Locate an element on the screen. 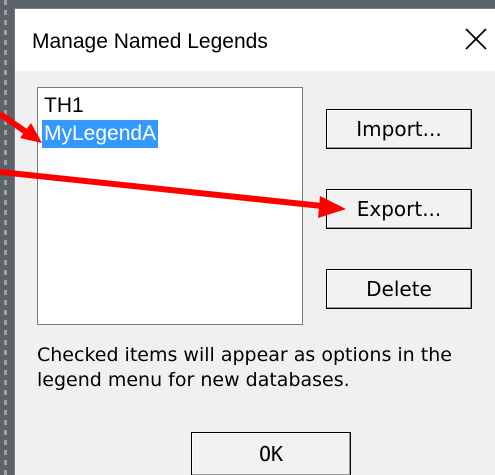 This screenshot has width=495, height=475. list-item-th1: TH1 is located at coordinates (64, 106).